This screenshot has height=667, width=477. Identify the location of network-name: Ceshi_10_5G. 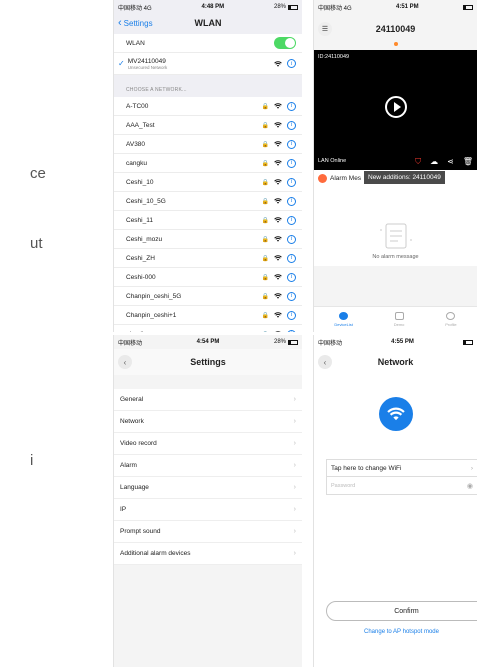
(146, 201).